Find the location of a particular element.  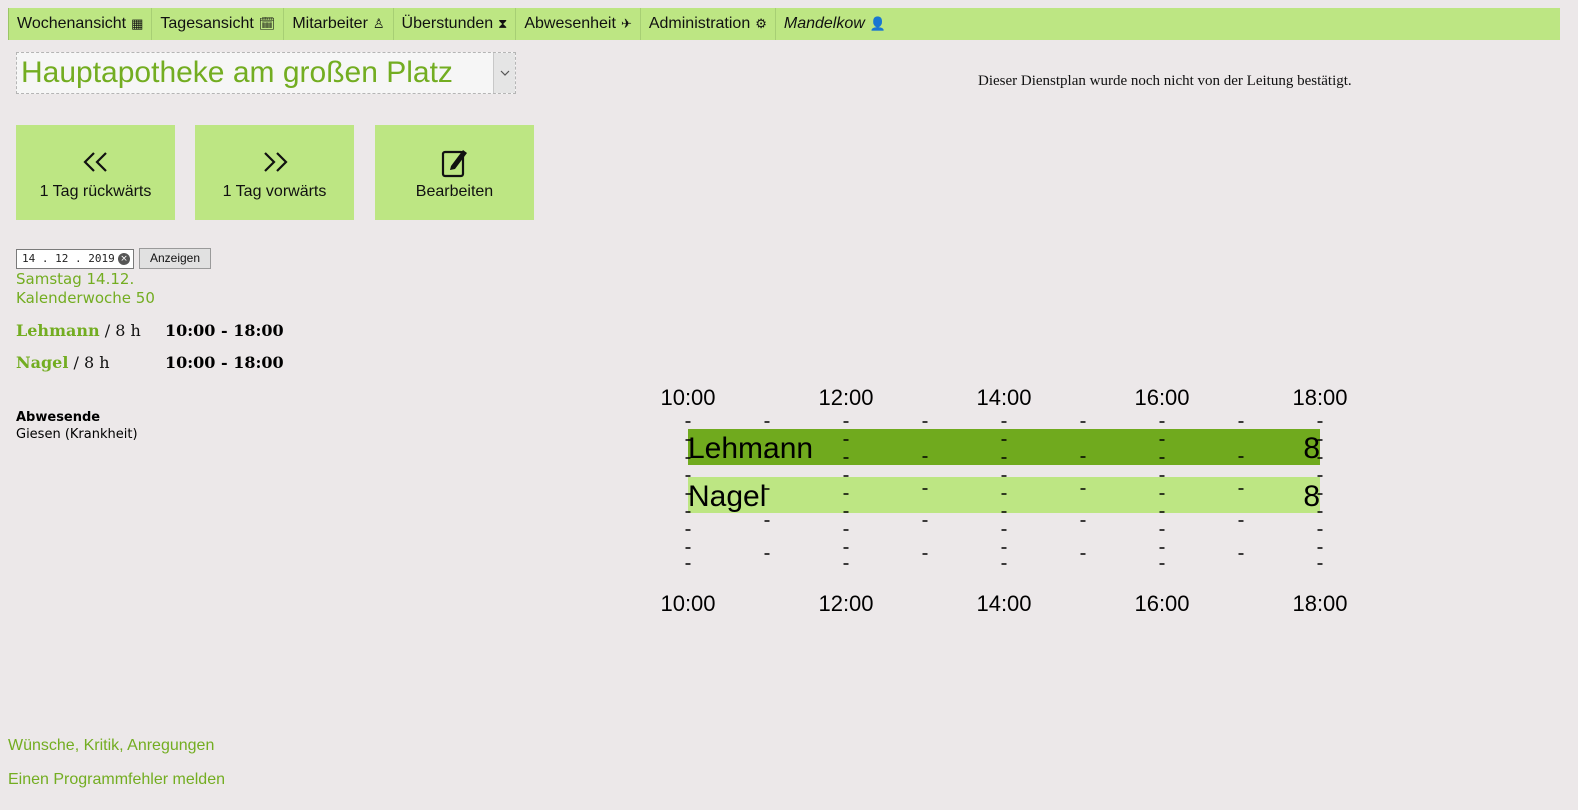

day-forward-label: 1 Tag vorwärts is located at coordinates (274, 191).